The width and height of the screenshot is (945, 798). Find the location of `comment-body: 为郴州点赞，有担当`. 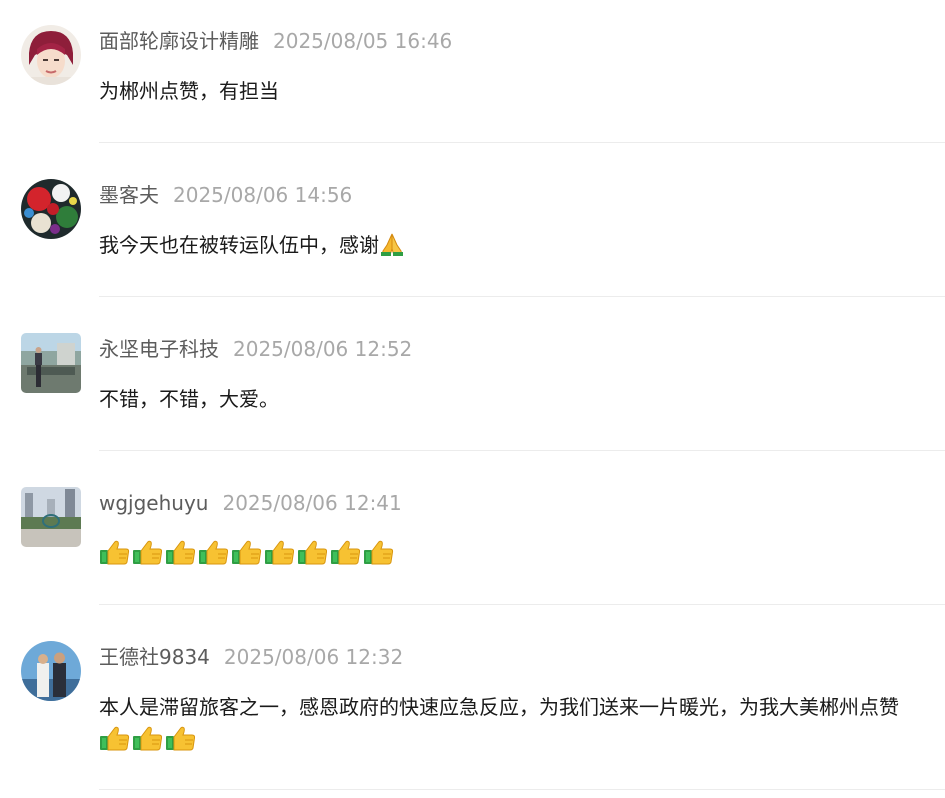

comment-body: 为郴州点赞，有担当 is located at coordinates (189, 91).